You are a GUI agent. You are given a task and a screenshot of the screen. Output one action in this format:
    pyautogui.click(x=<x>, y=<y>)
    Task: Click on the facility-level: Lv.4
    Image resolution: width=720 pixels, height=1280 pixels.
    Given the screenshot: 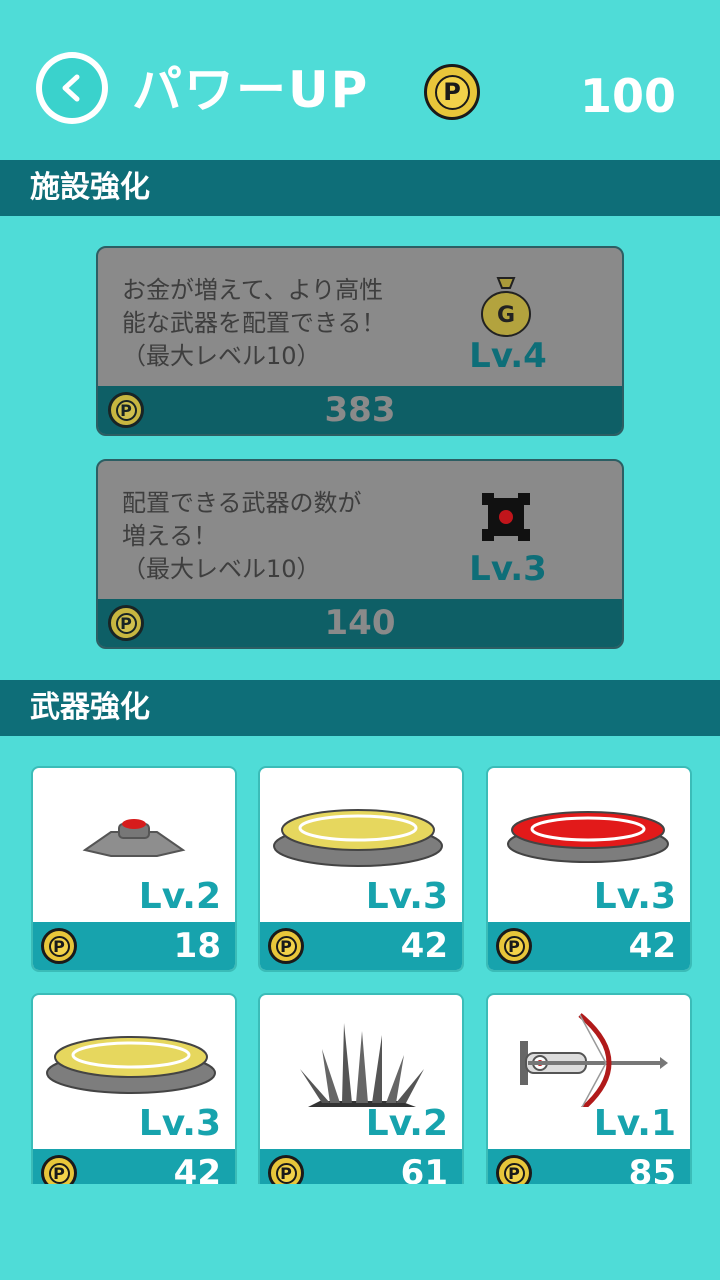 What is the action you would take?
    pyautogui.click(x=508, y=356)
    